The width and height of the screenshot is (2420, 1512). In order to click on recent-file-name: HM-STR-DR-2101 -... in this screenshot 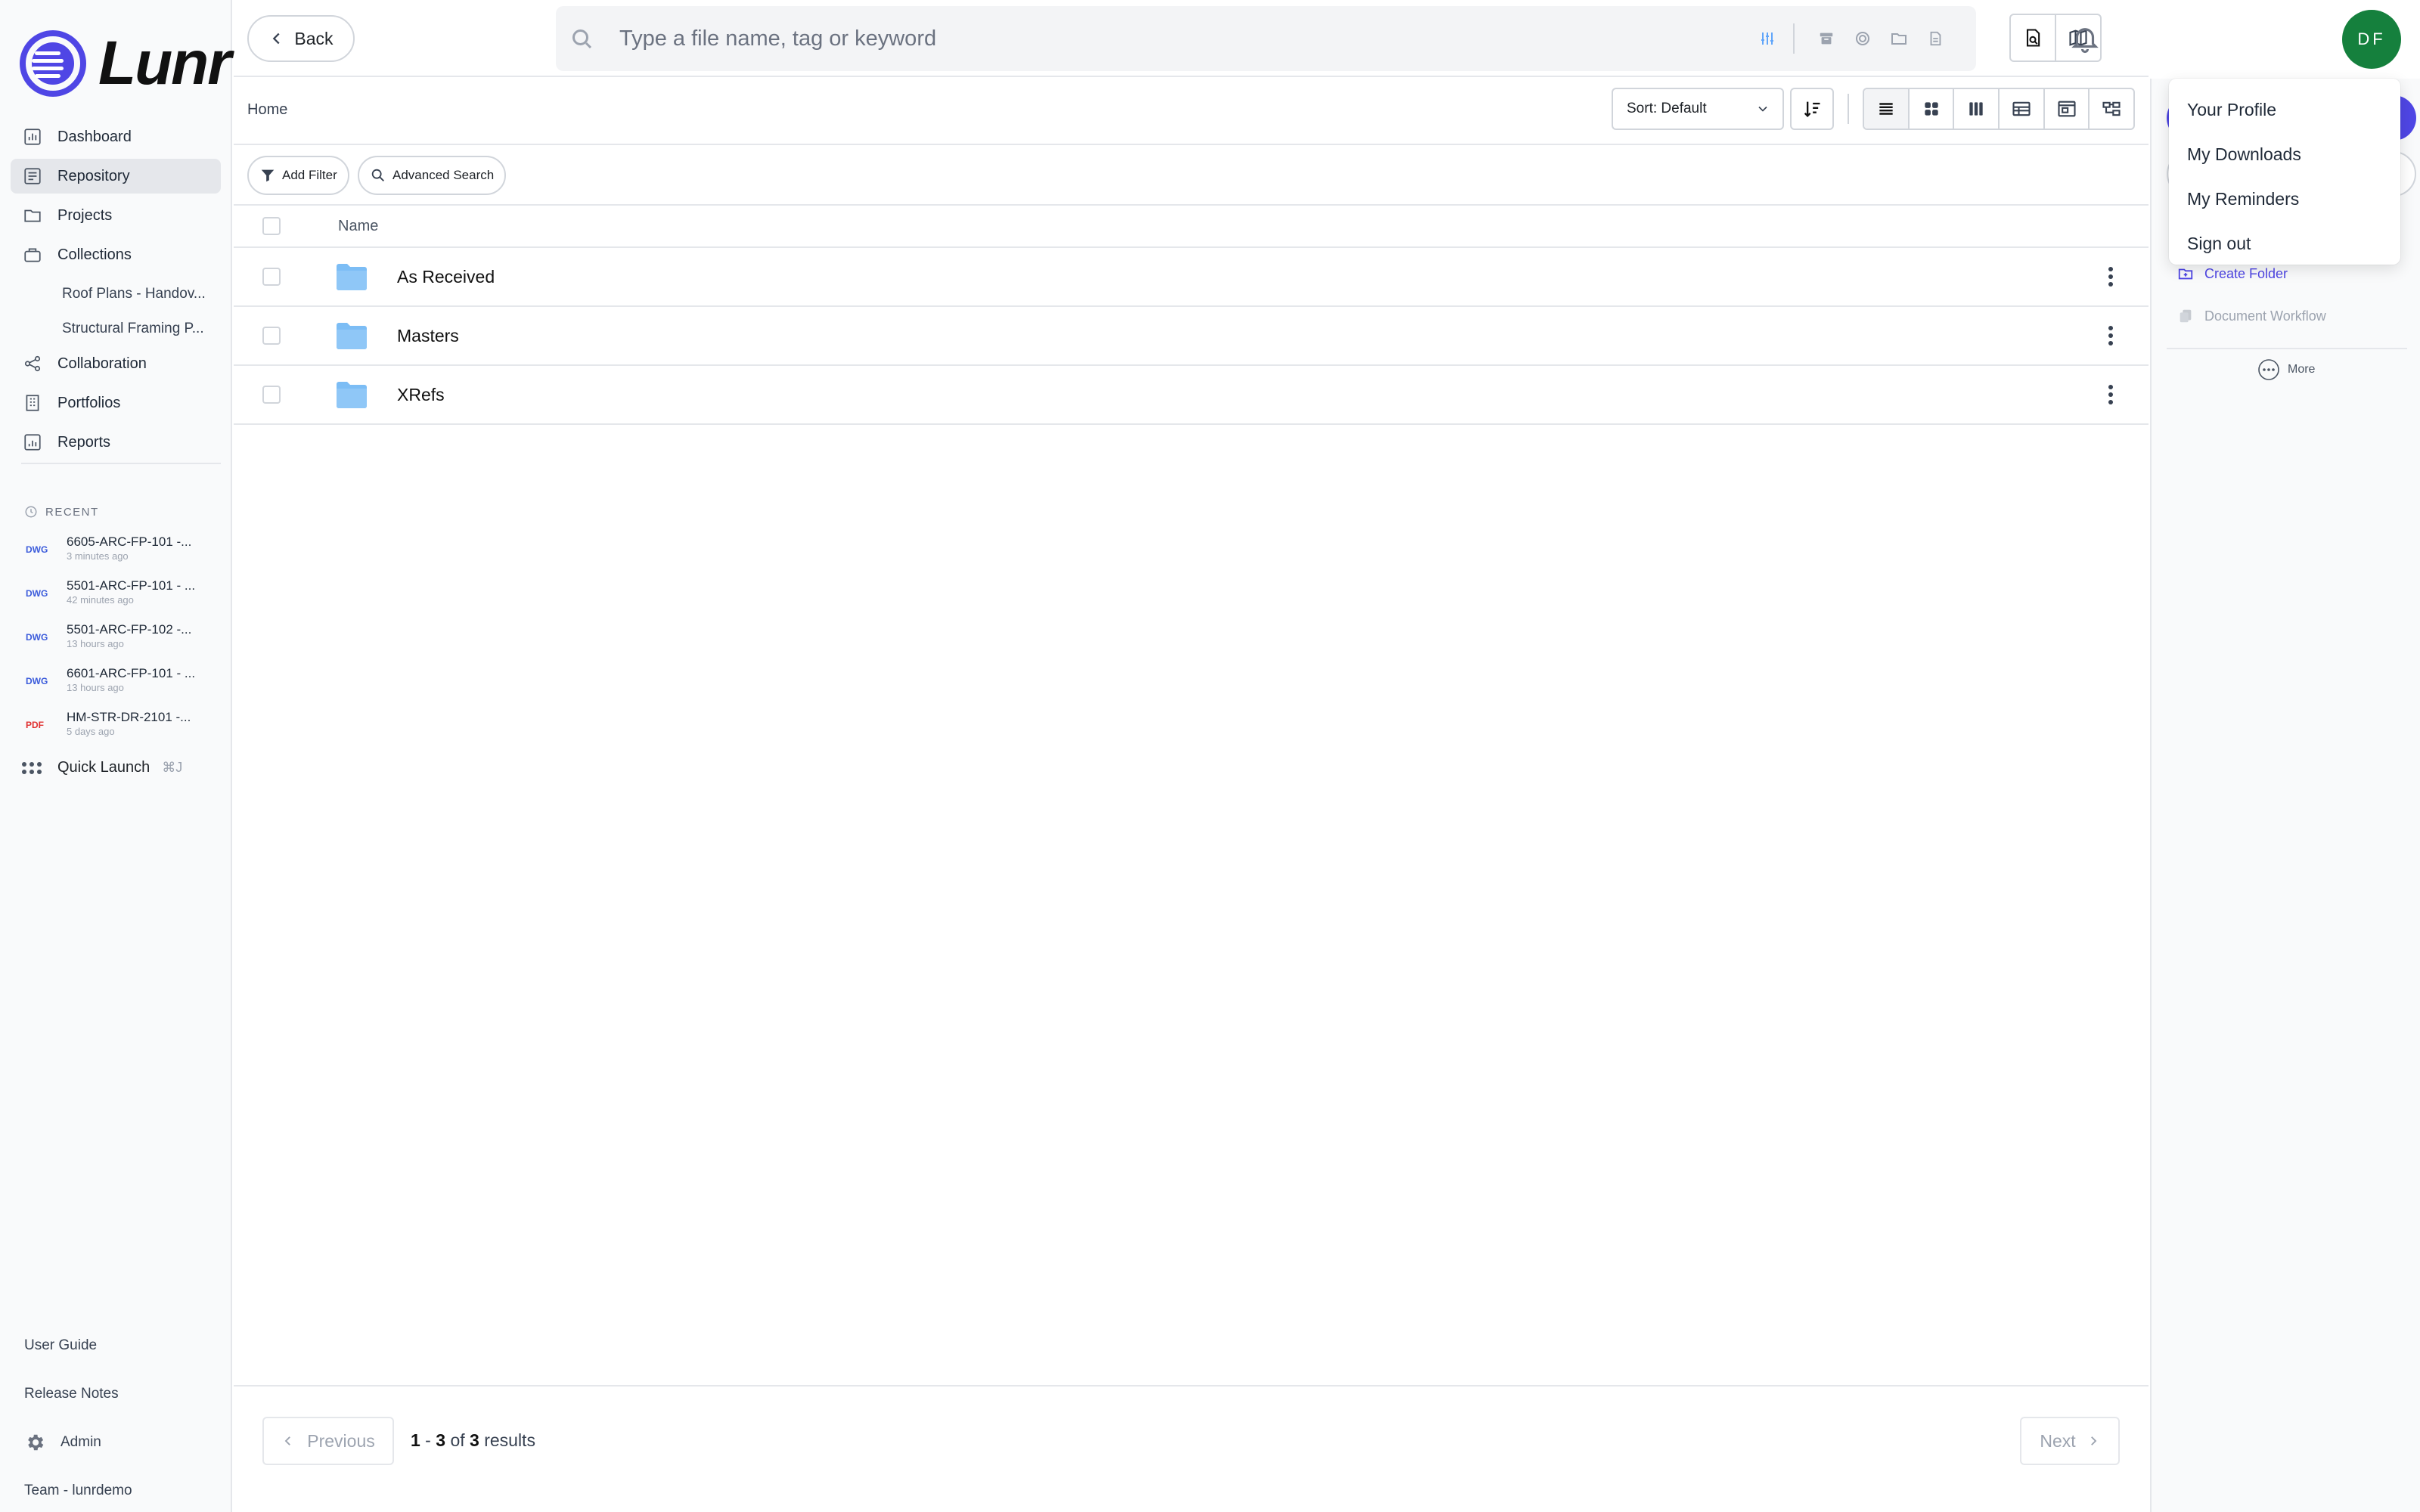, I will do `click(129, 717)`.